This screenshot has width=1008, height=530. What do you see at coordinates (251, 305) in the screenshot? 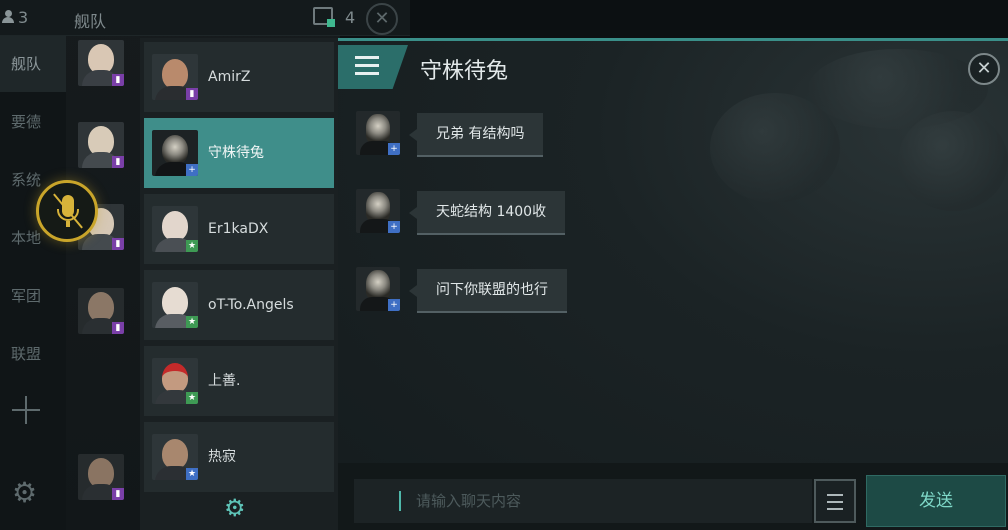
I see `contact-name: oT-To.Angels` at bounding box center [251, 305].